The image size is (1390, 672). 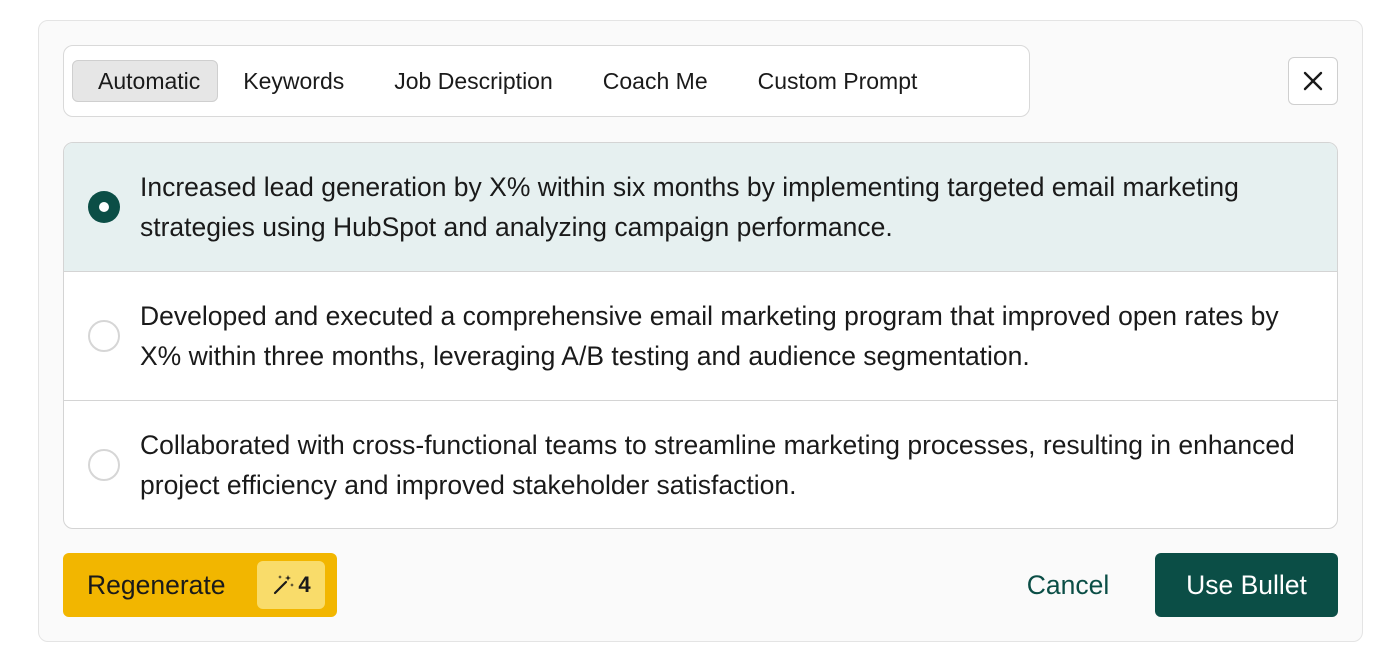 What do you see at coordinates (1068, 585) in the screenshot?
I see `cancel-button: Cancel` at bounding box center [1068, 585].